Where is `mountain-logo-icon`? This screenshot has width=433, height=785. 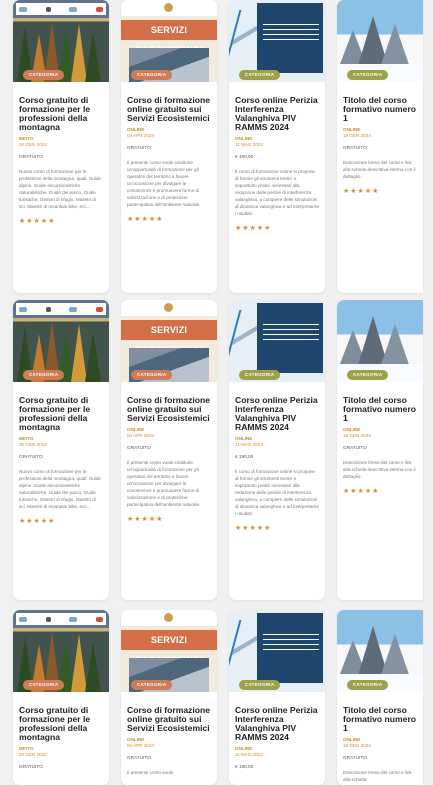
mountain-logo-icon is located at coordinates (99, 9).